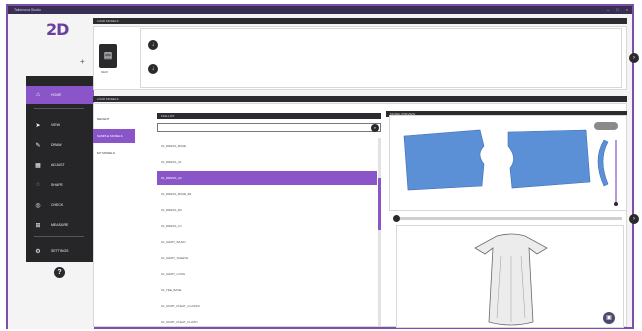 This screenshot has height=331, width=642. I want to click on pattern-pieces, so click(510, 164).